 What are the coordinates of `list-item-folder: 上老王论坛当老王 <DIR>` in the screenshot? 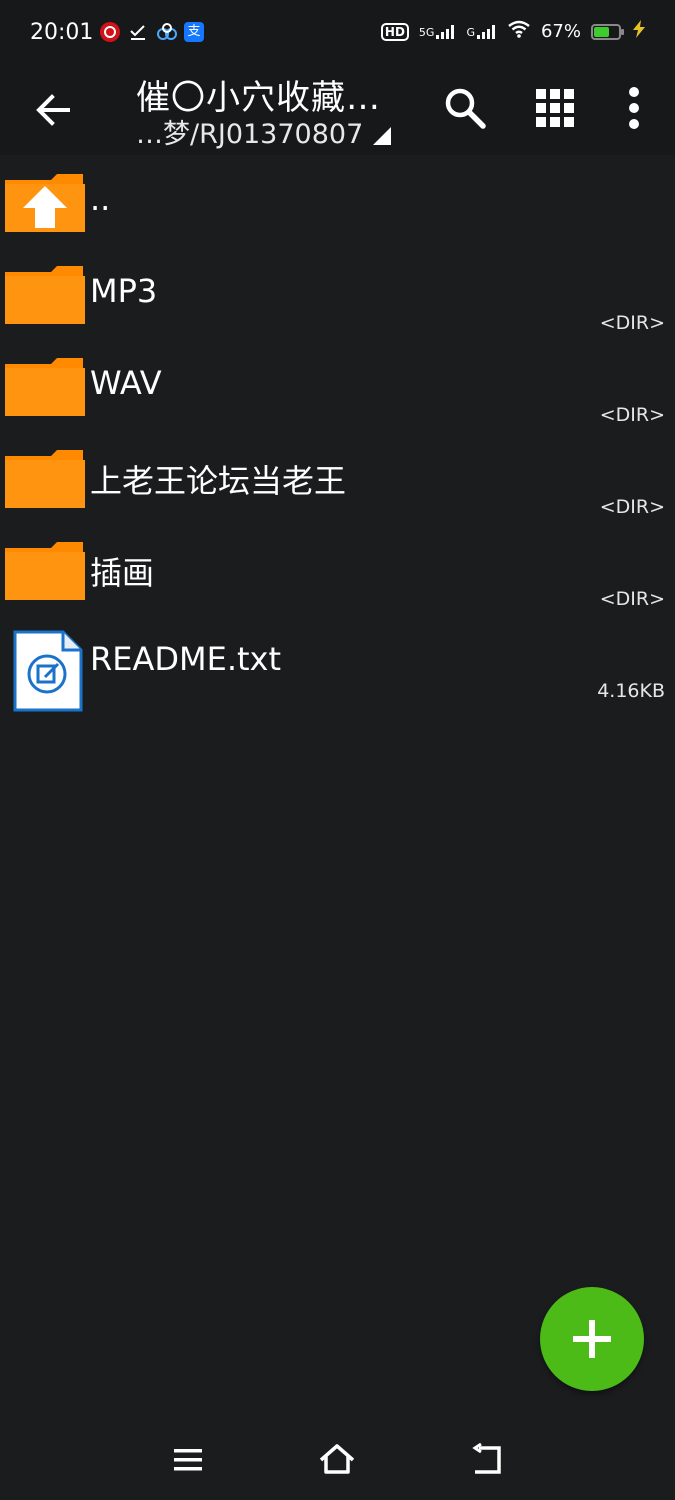 It's located at (337, 482).